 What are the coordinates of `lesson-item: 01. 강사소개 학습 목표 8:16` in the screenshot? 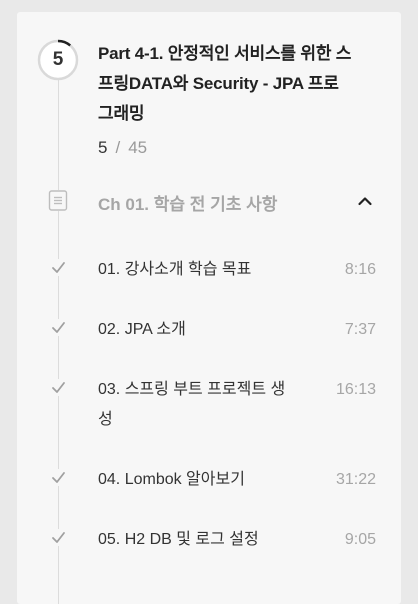 It's located at (209, 270).